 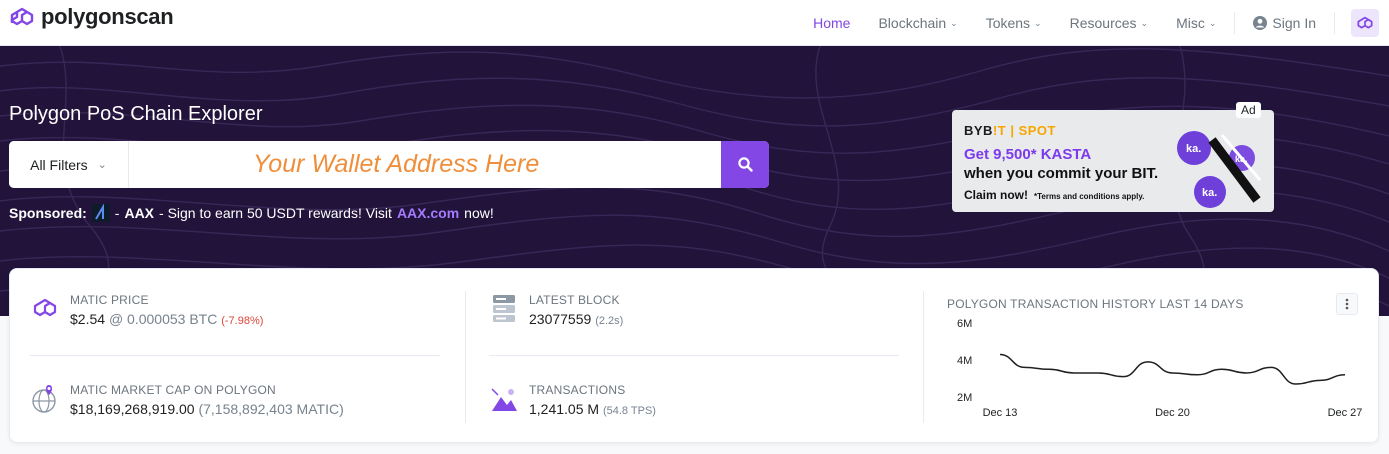 I want to click on nav-misc-label: Misc, so click(x=1190, y=23).